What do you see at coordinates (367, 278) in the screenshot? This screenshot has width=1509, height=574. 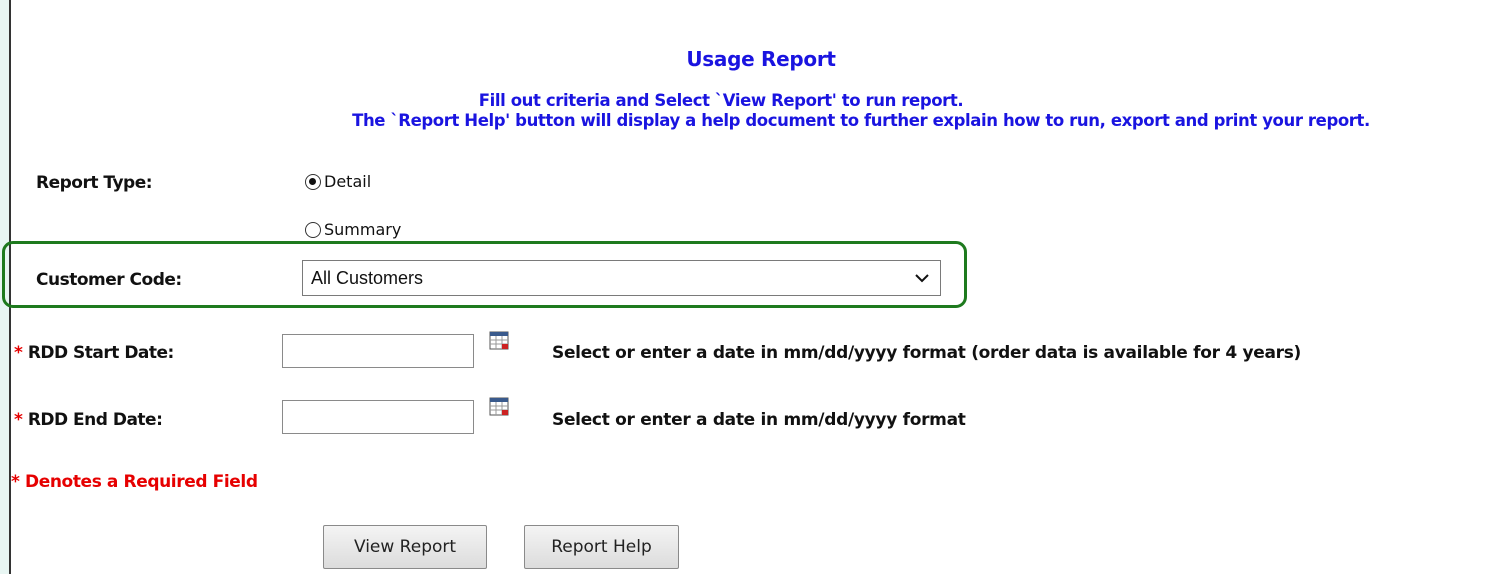 I see `customer-code-value: All Customers` at bounding box center [367, 278].